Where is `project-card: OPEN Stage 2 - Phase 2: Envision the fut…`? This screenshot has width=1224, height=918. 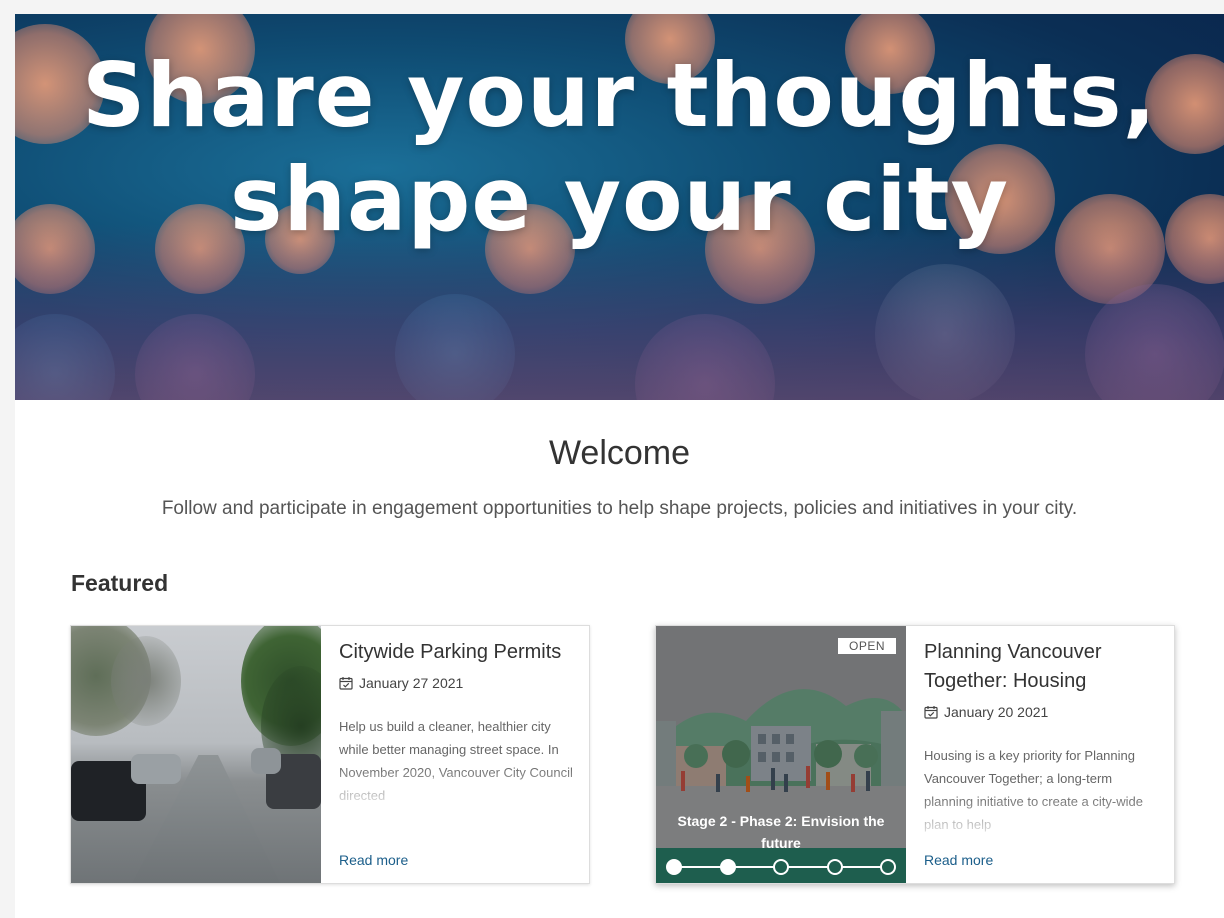
project-card: OPEN Stage 2 - Phase 2: Envision the fut… is located at coordinates (915, 754).